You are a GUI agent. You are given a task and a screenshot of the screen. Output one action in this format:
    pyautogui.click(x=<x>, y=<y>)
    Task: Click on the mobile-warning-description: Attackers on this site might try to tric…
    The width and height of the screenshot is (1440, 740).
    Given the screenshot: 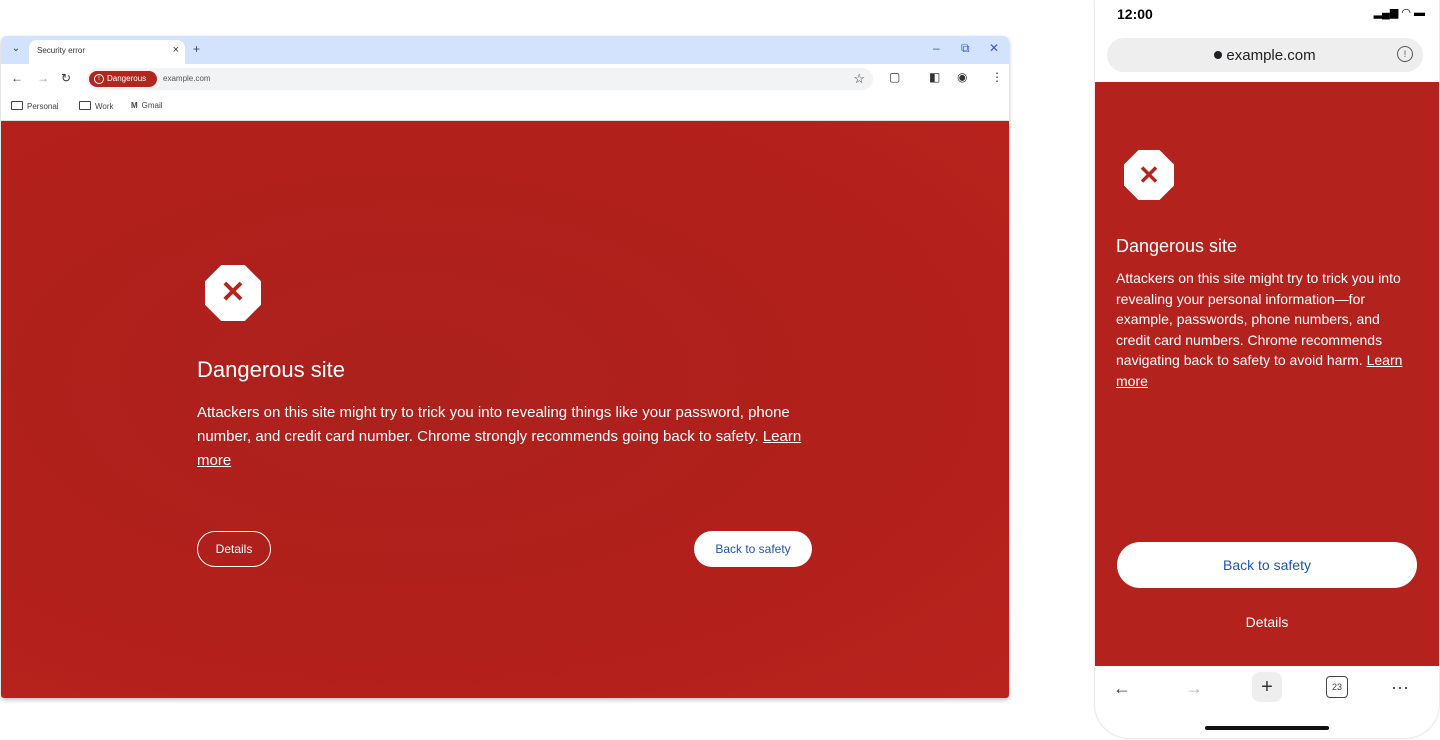 What is the action you would take?
    pyautogui.click(x=1259, y=329)
    